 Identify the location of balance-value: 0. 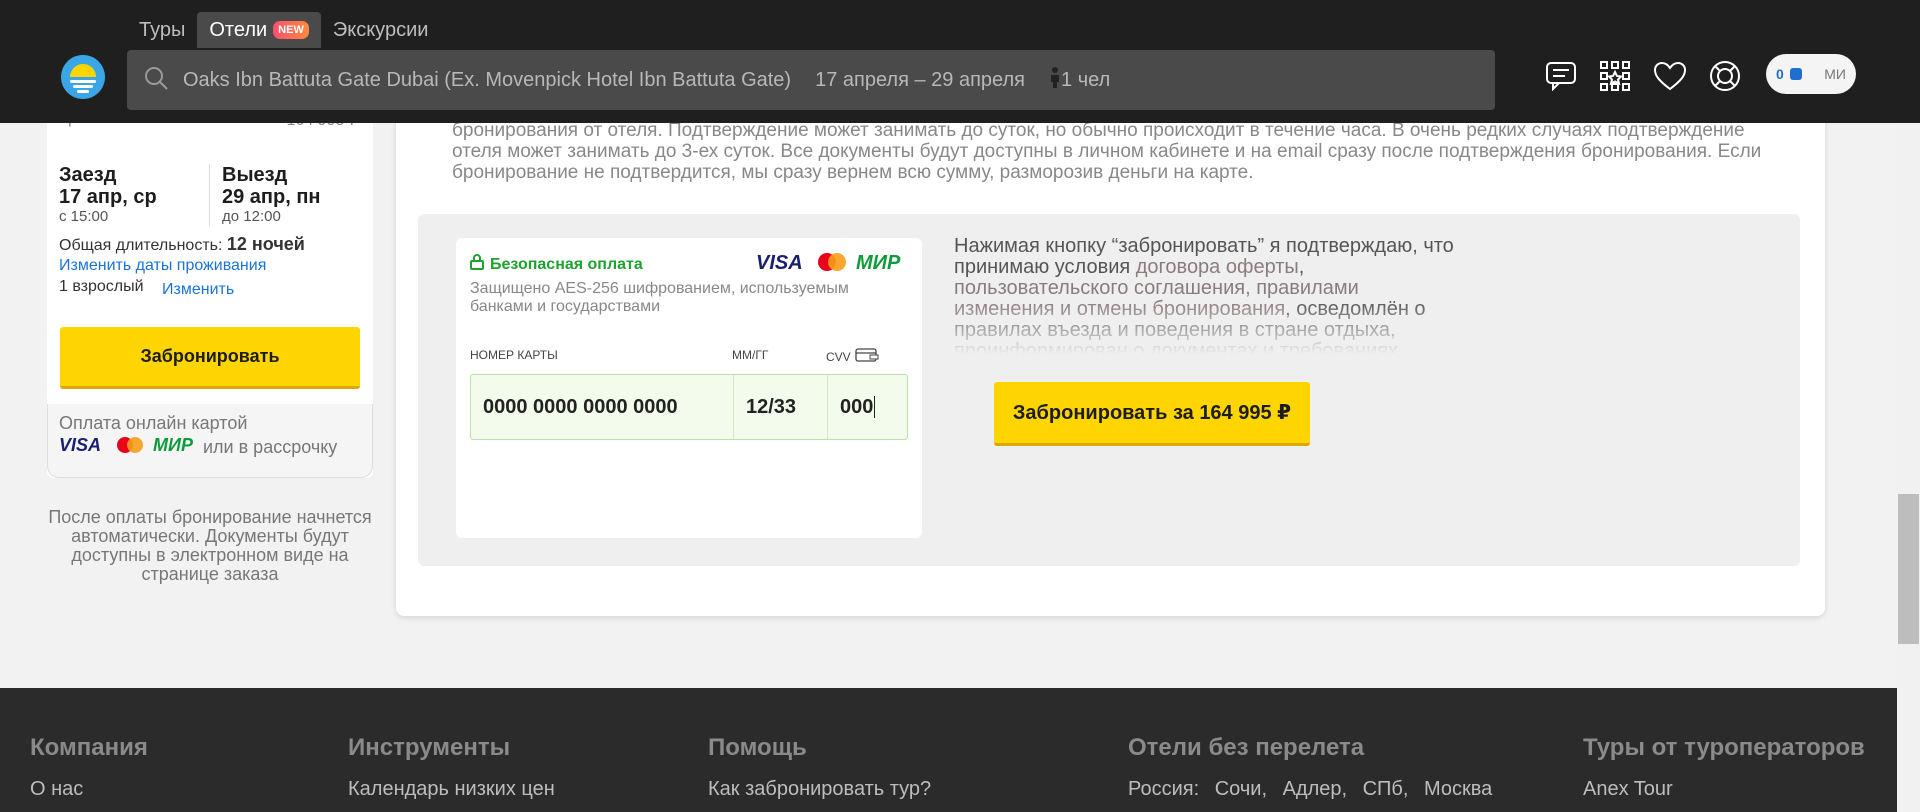
(1780, 74).